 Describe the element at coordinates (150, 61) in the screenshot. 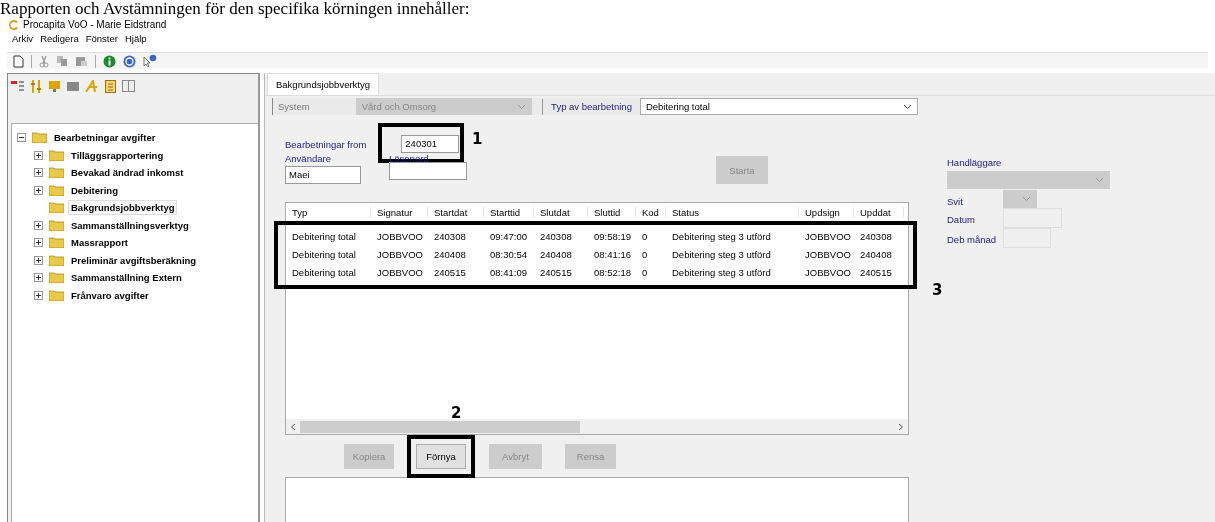

I see `pointer-help-icon` at that location.